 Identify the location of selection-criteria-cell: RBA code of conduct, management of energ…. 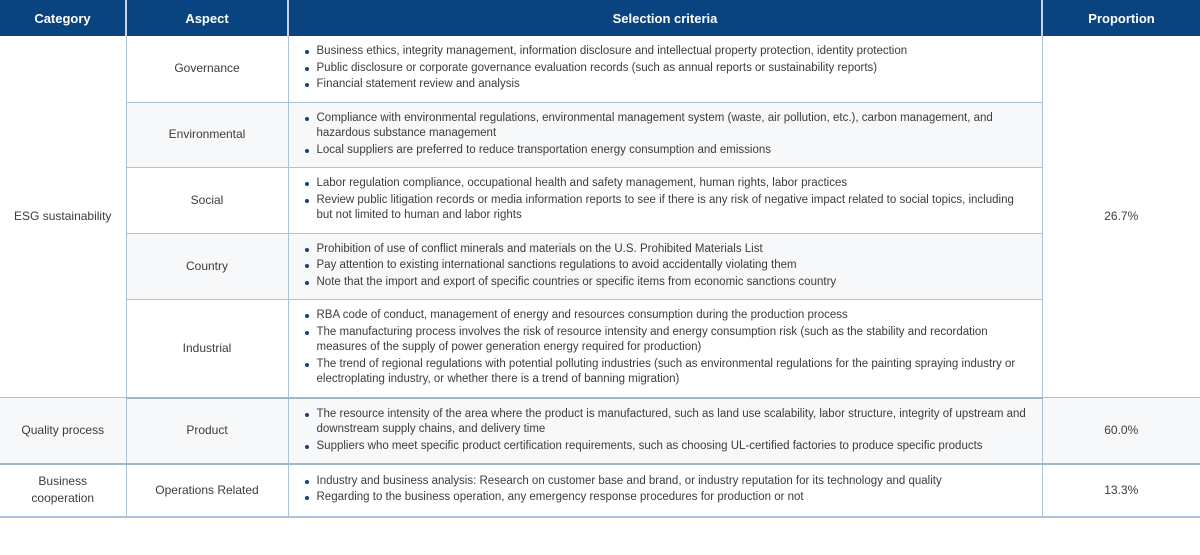
(665, 349).